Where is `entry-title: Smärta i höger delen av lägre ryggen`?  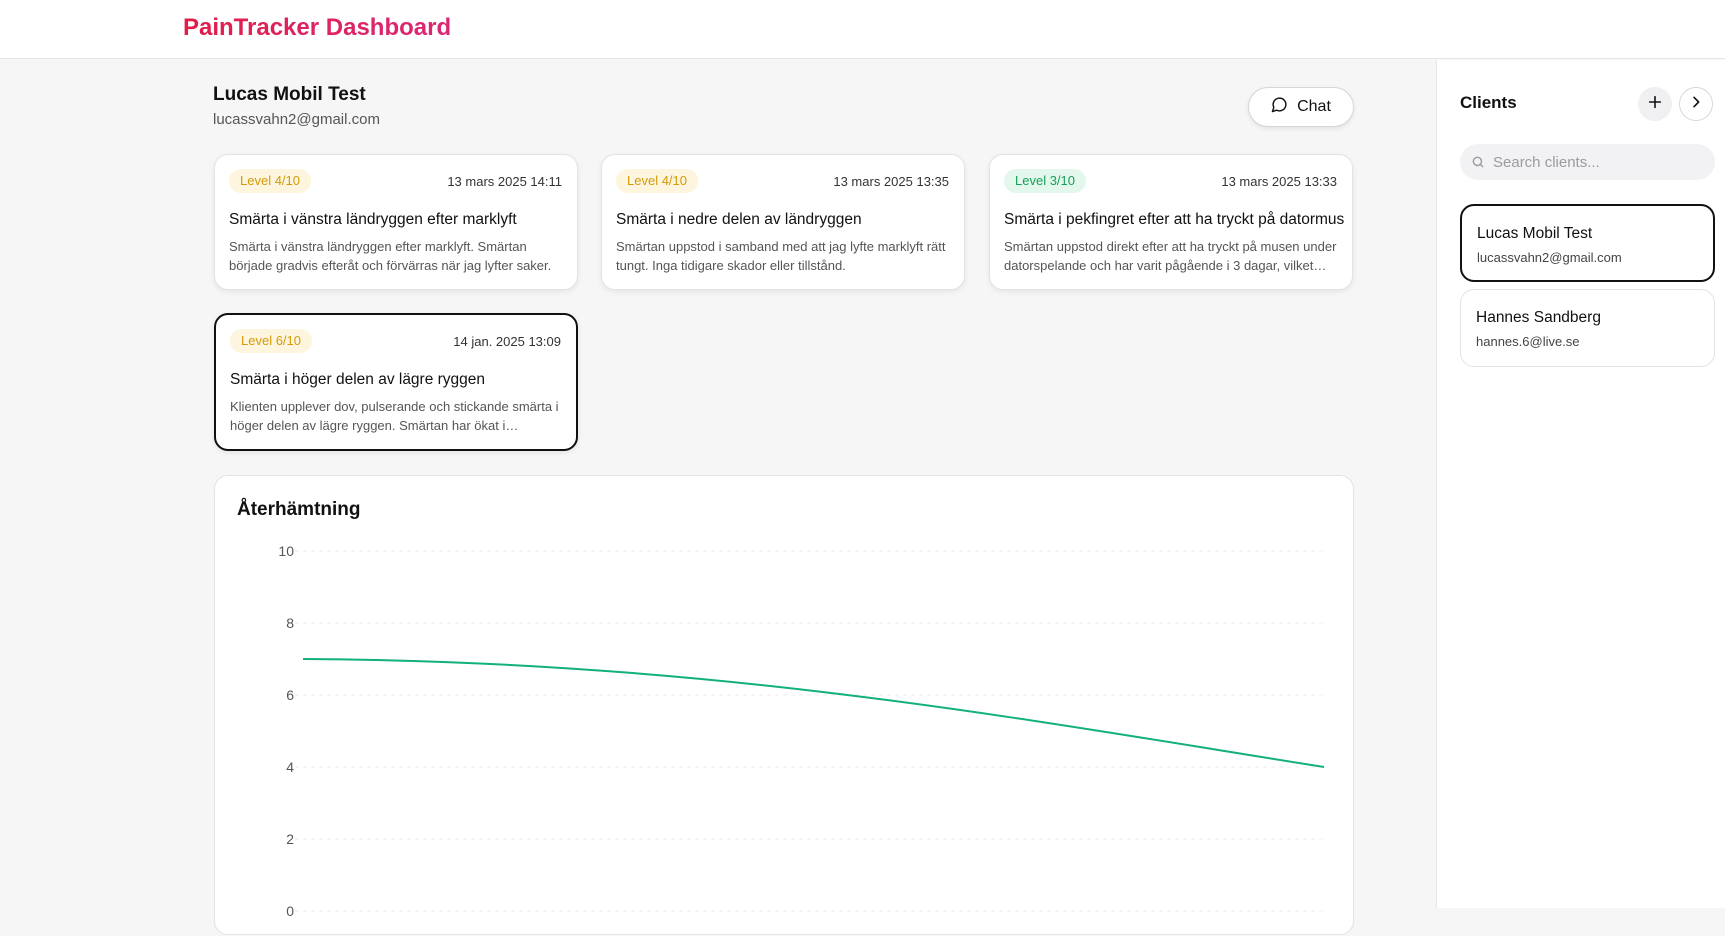 entry-title: Smärta i höger delen av lägre ryggen is located at coordinates (358, 379).